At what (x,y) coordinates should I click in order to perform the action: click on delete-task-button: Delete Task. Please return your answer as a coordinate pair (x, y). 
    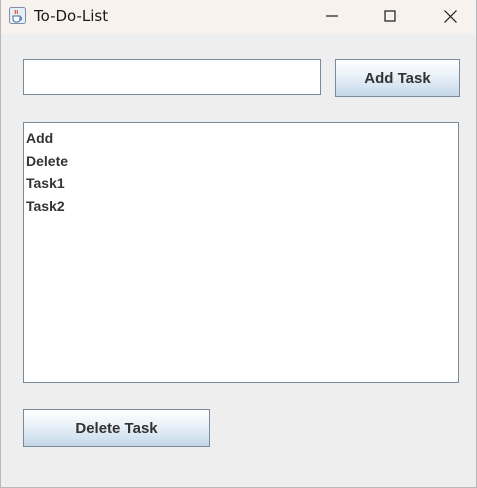
    Looking at the image, I should click on (116, 428).